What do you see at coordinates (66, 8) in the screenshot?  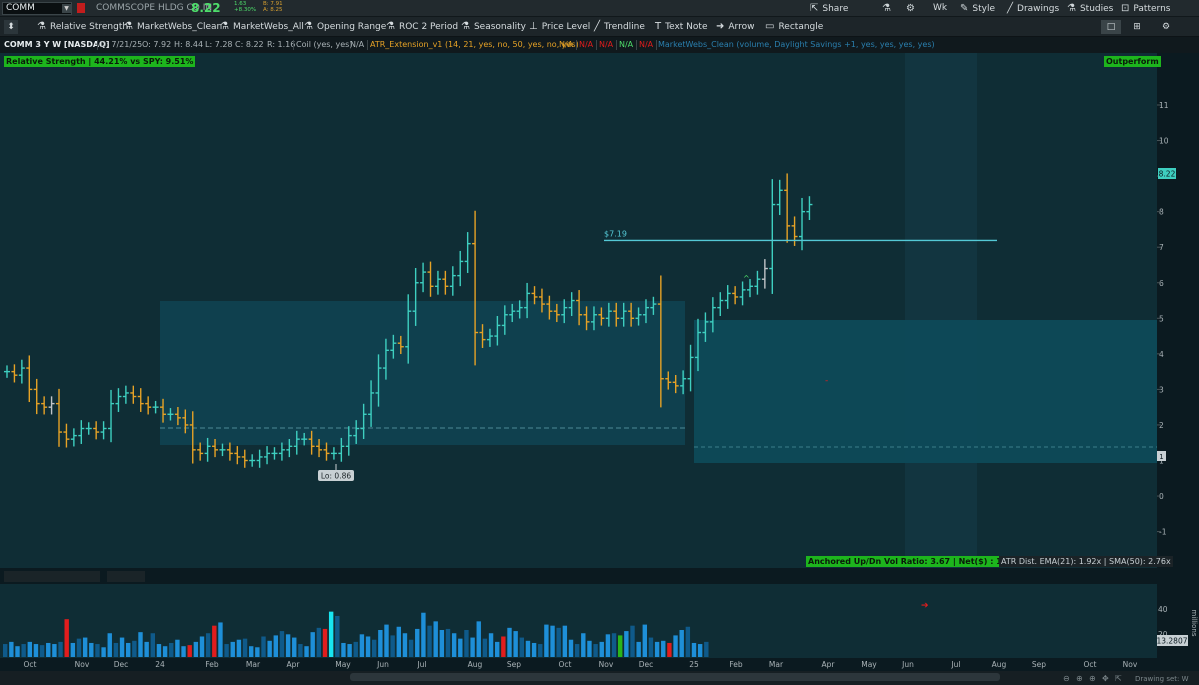 I see `symbol-dropdown-icon: ▼` at bounding box center [66, 8].